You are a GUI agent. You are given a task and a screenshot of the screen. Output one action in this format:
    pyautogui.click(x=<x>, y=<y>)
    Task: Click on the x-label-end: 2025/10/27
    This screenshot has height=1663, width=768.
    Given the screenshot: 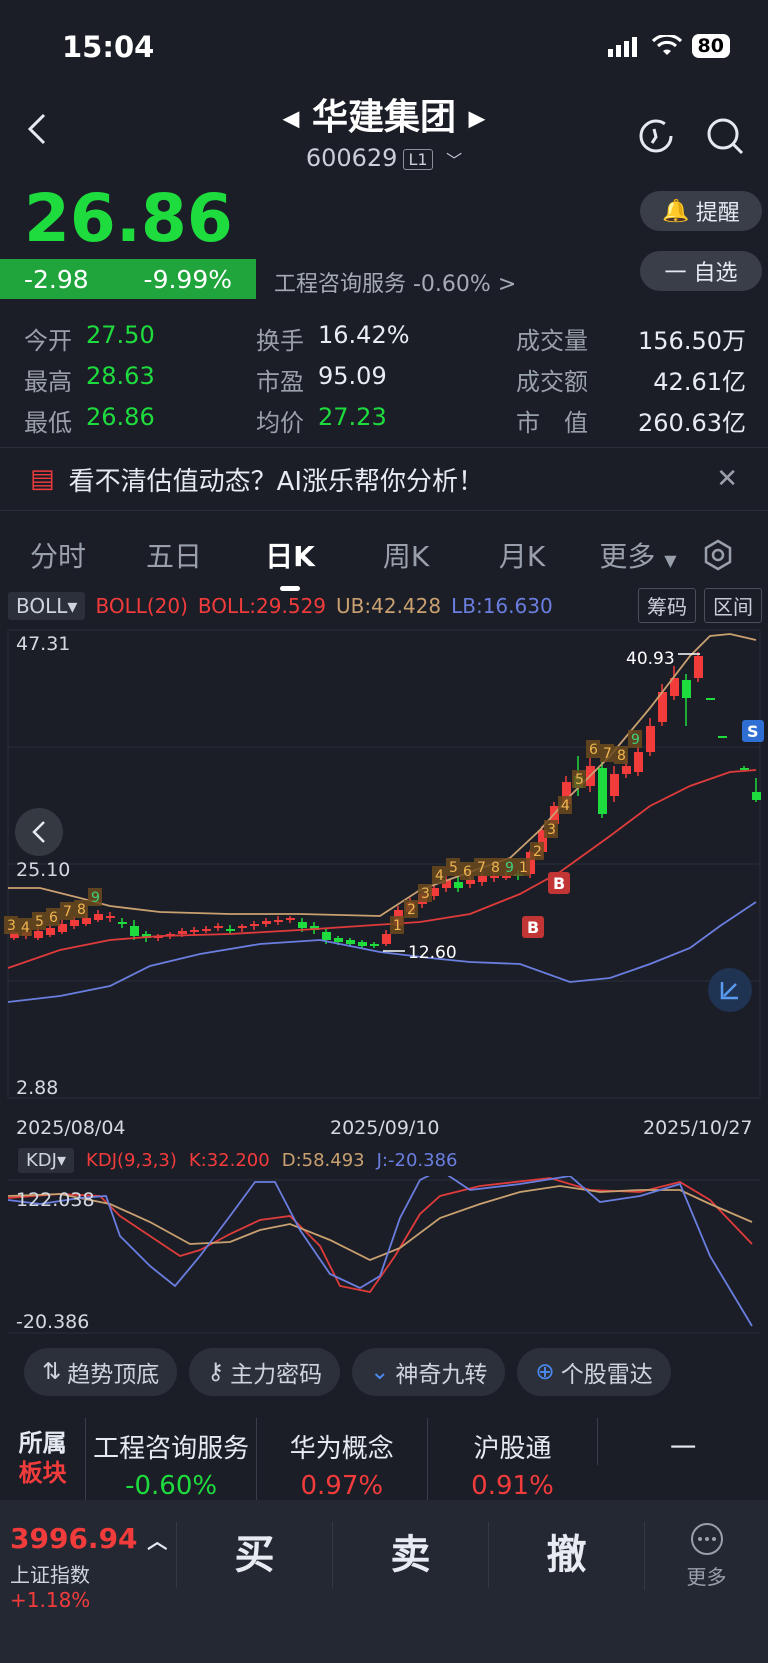 What is the action you would take?
    pyautogui.click(x=698, y=1128)
    